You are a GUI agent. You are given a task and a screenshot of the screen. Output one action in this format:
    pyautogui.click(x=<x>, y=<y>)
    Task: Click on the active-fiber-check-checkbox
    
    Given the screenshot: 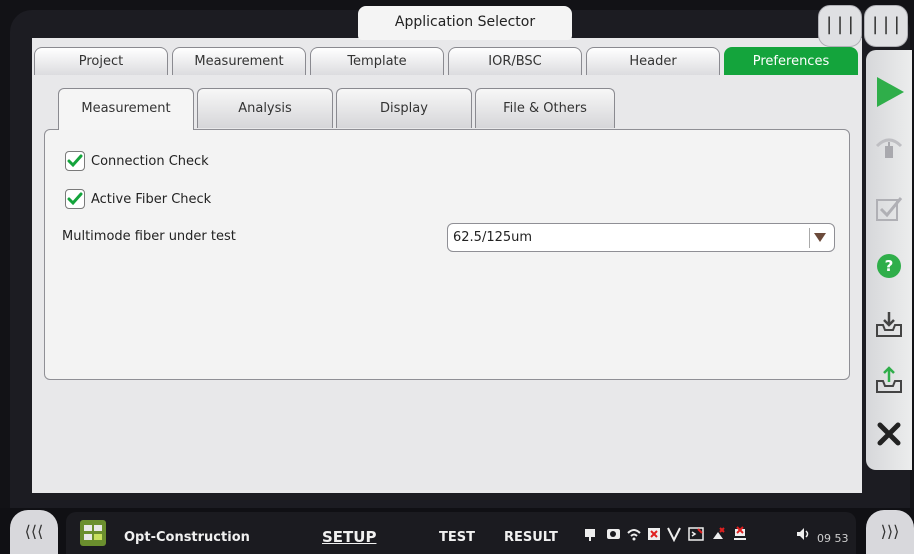 What is the action you would take?
    pyautogui.click(x=75, y=199)
    